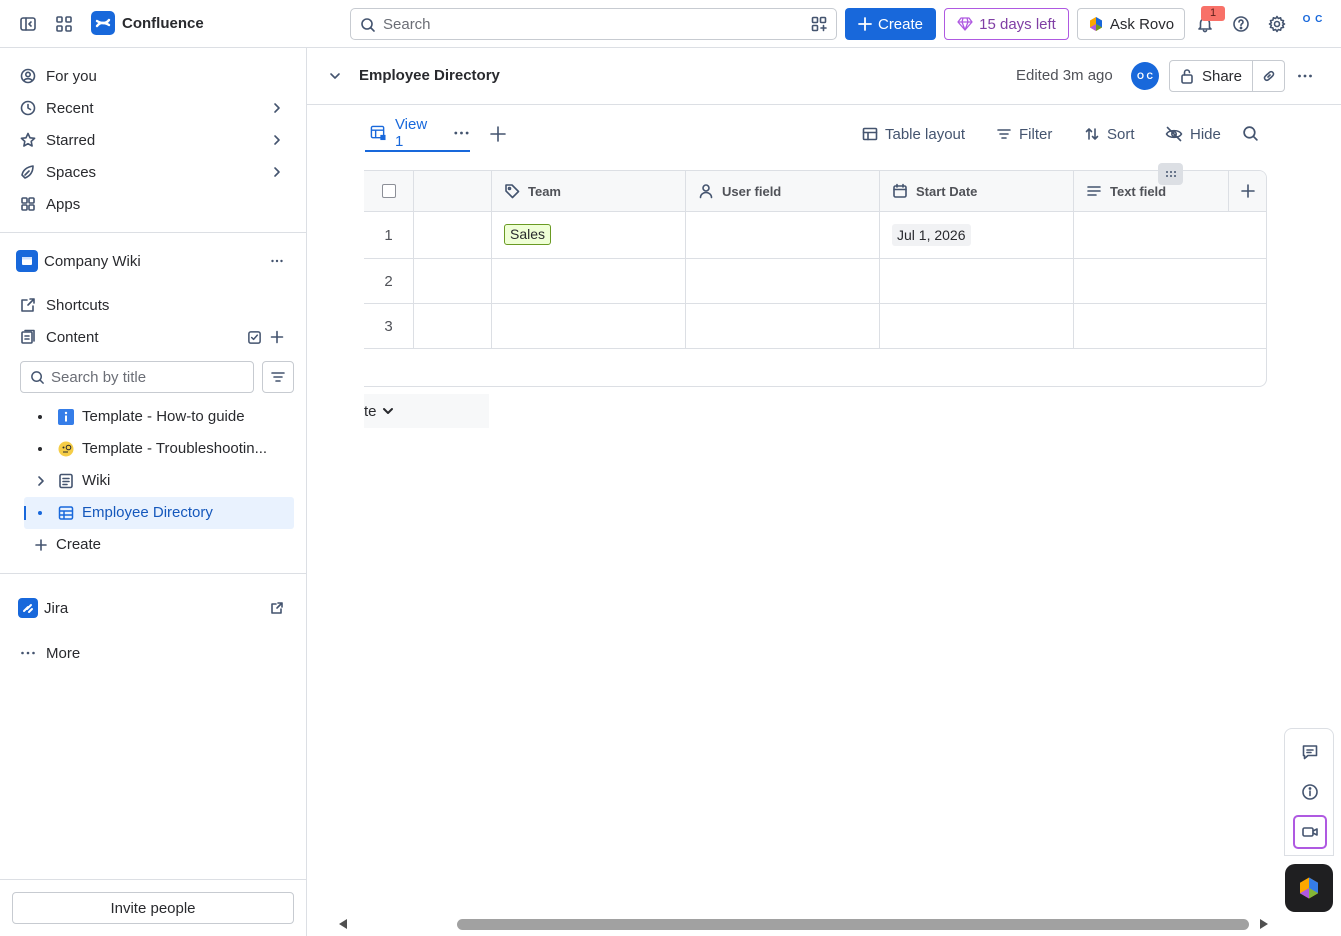 The image size is (1341, 936). I want to click on horizontal-scrollbar, so click(805, 924).